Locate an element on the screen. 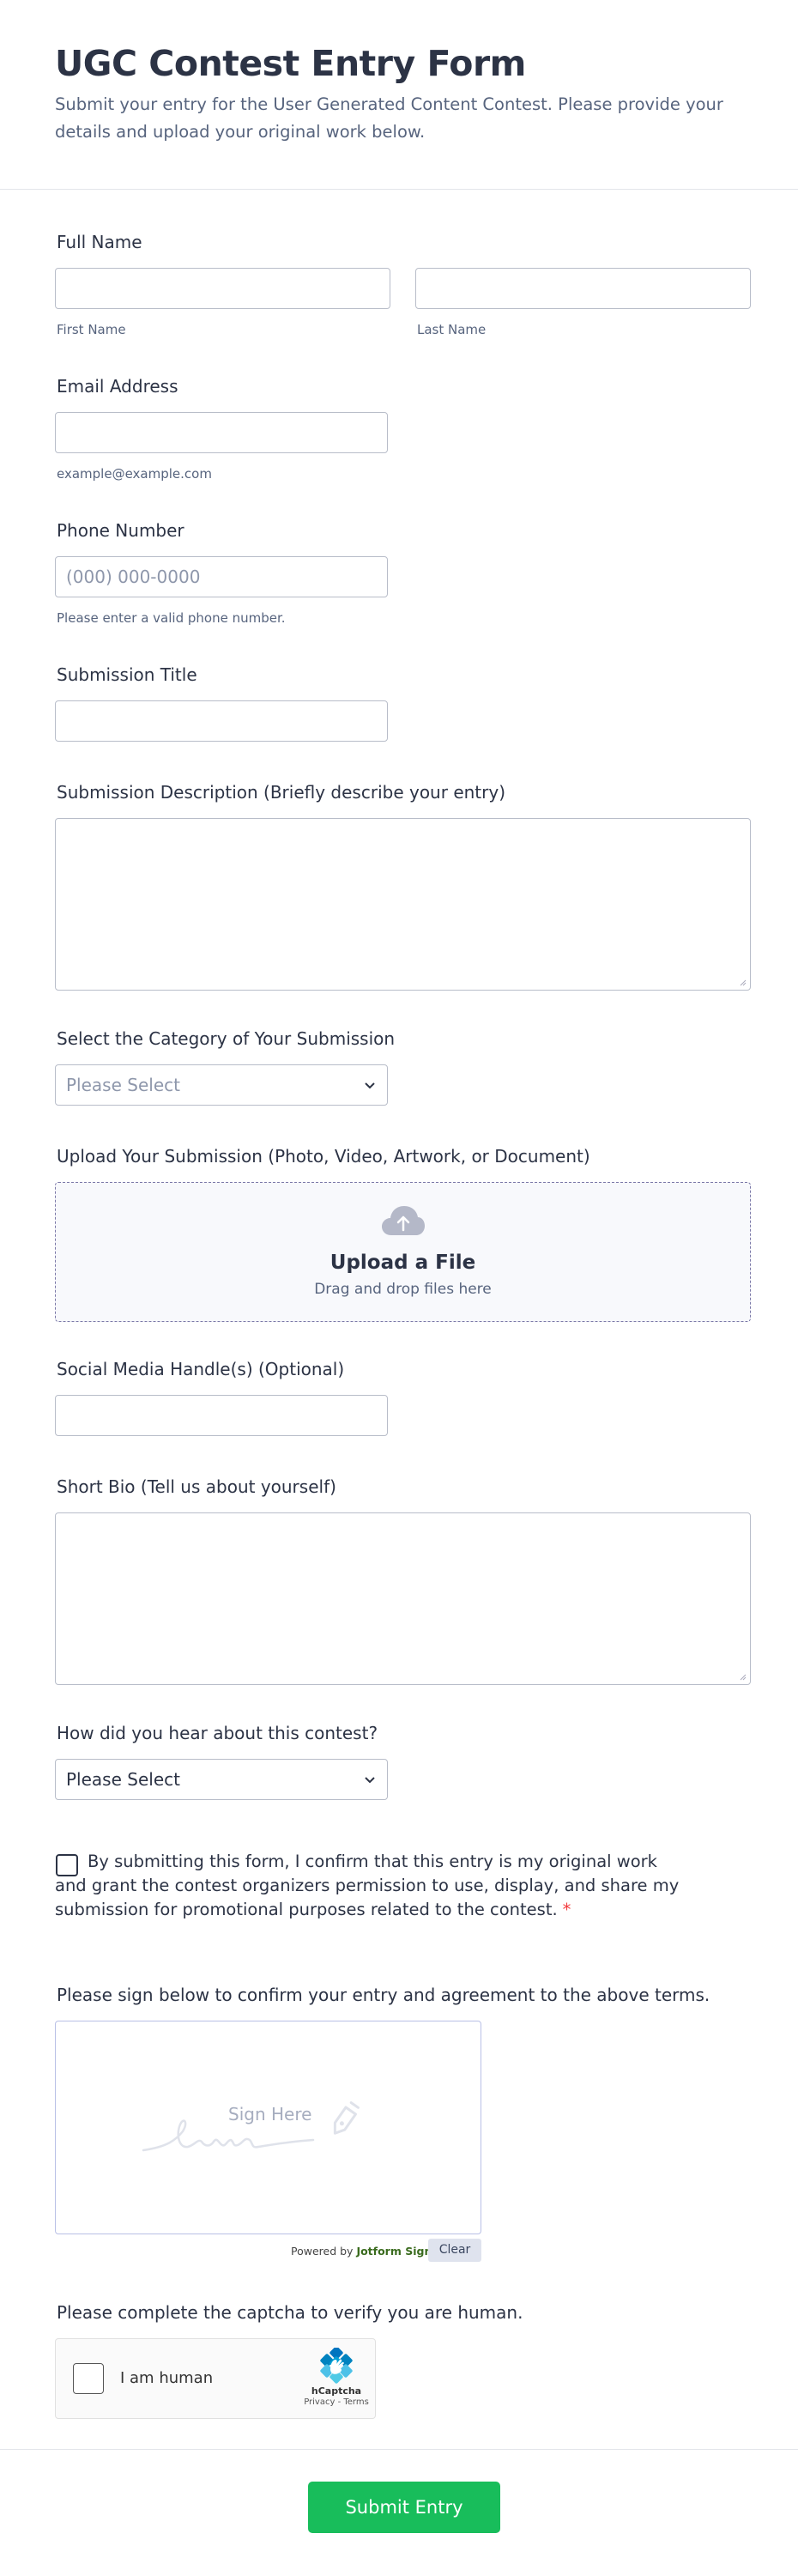 Image resolution: width=798 pixels, height=2576 pixels. category-select: Please Select is located at coordinates (221, 1085).